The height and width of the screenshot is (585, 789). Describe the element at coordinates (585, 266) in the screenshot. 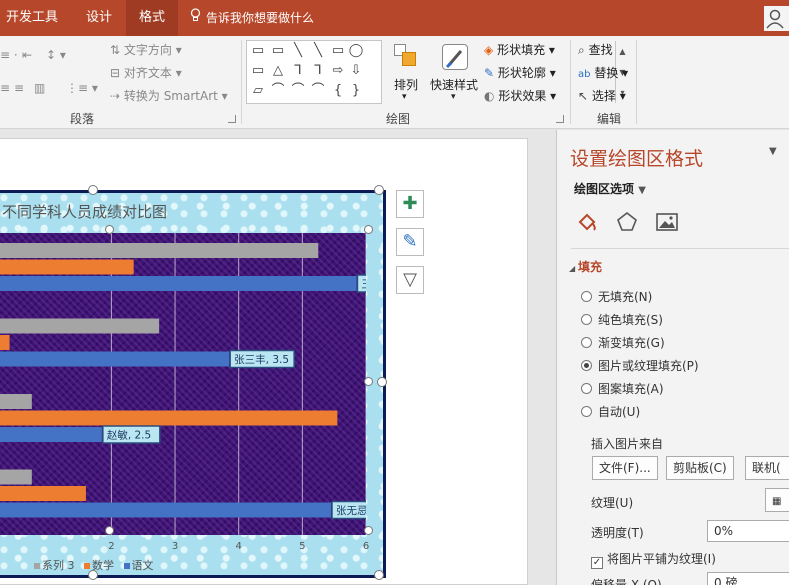

I see `fill-section-header: ◢ 填充` at that location.